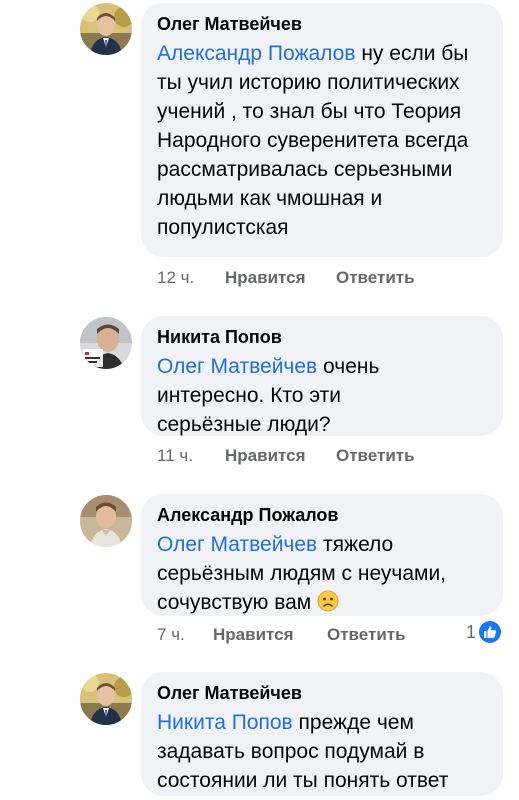 The width and height of the screenshot is (519, 800). What do you see at coordinates (171, 635) in the screenshot?
I see `comment-time: 7 ч.` at bounding box center [171, 635].